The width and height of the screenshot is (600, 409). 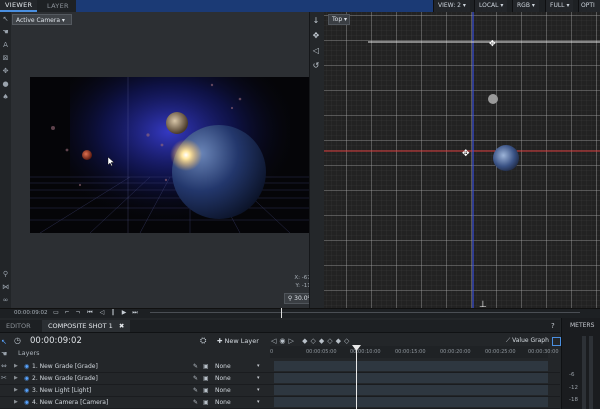 What do you see at coordinates (5, 32) in the screenshot?
I see `pan-hand-icon: ☚` at bounding box center [5, 32].